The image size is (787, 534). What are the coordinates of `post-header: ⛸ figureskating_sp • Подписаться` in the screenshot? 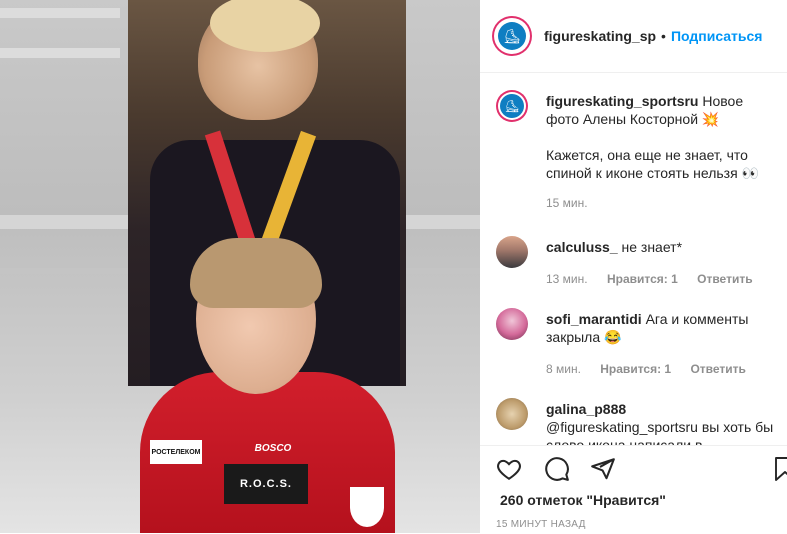 It's located at (633, 36).